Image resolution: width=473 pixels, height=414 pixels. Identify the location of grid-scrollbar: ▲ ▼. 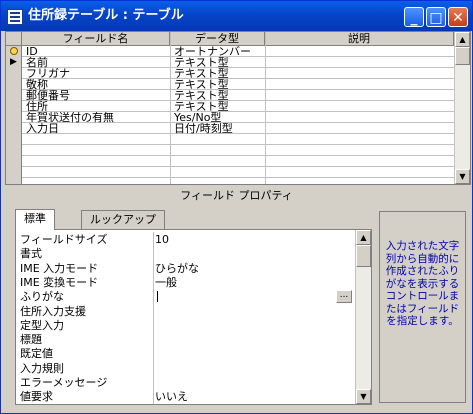
(462, 108).